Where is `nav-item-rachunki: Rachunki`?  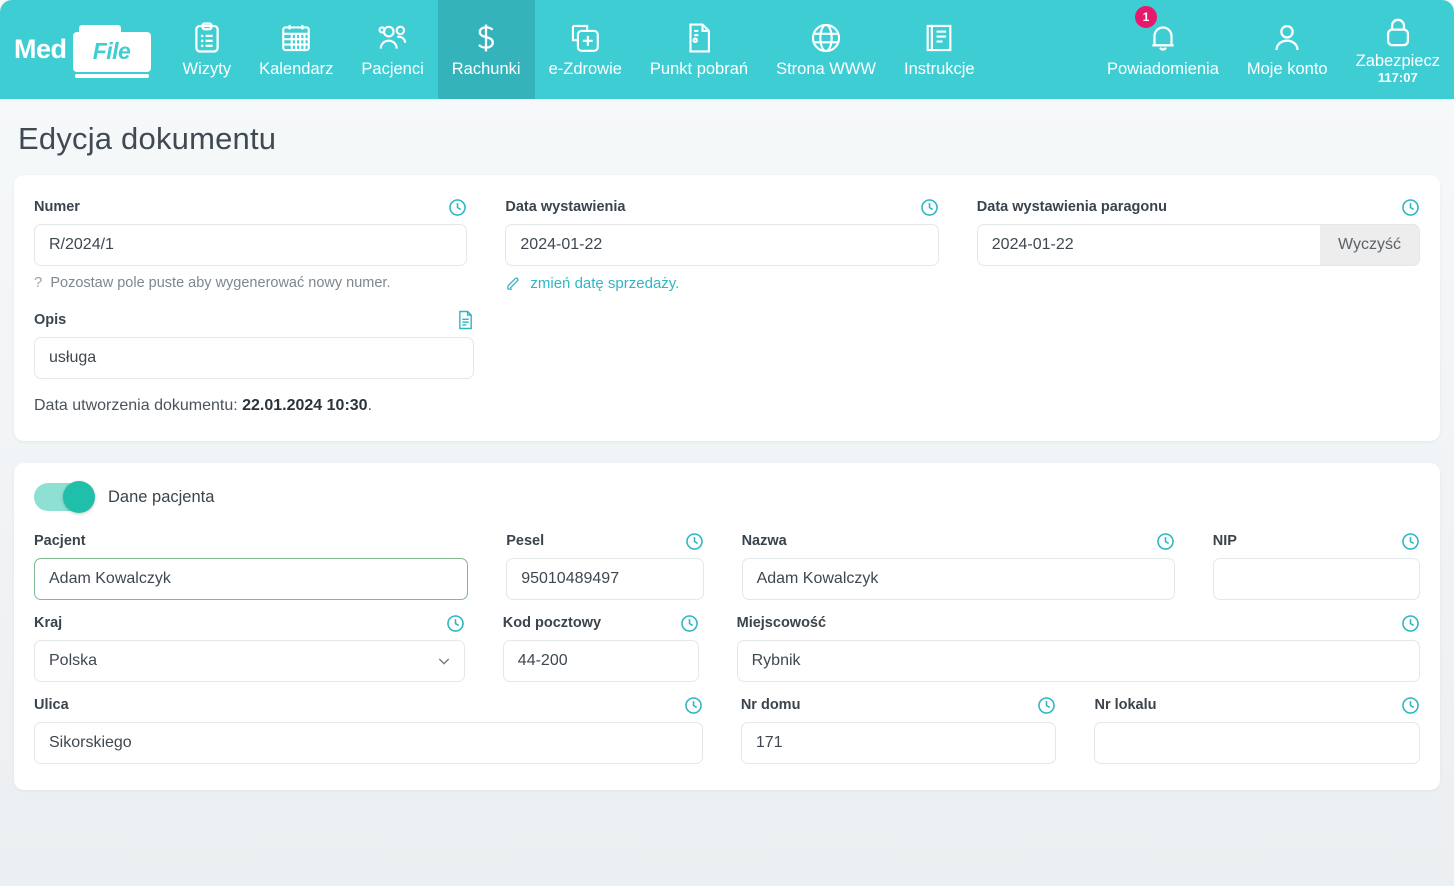
nav-item-rachunki: Rachunki is located at coordinates (486, 49).